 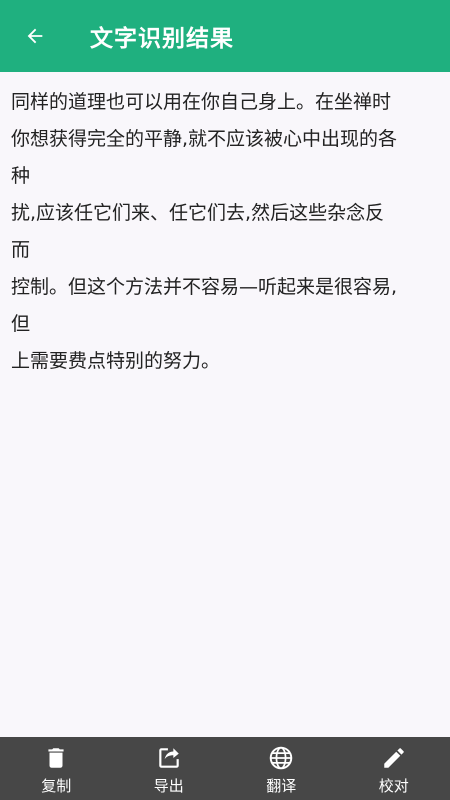 What do you see at coordinates (394, 758) in the screenshot?
I see `pencil-icon` at bounding box center [394, 758].